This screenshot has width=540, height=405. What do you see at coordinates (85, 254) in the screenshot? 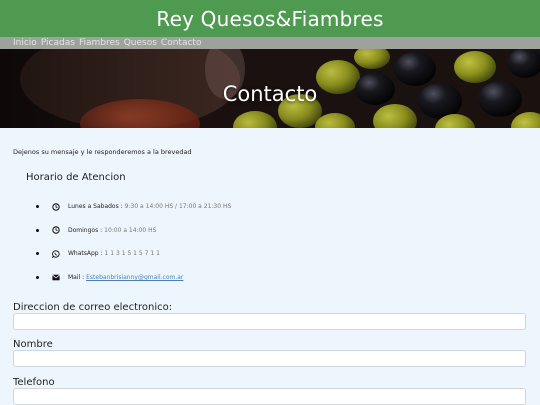
I see `whatsapp-label: WhatsApp :` at bounding box center [85, 254].